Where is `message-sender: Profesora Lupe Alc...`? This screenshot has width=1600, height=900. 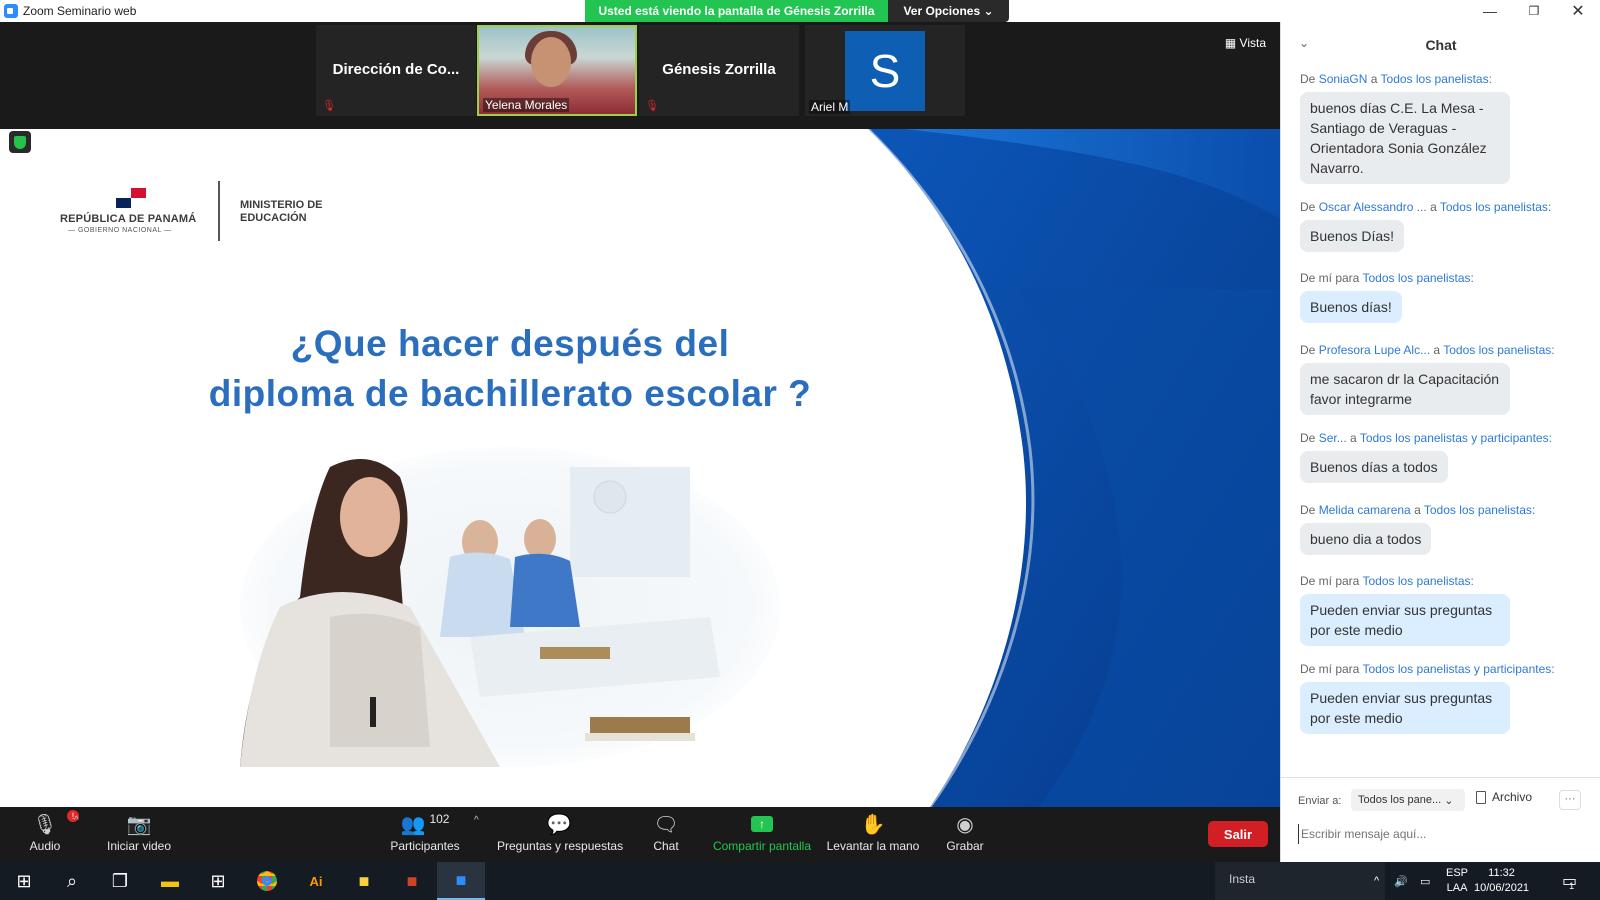 message-sender: Profesora Lupe Alc... is located at coordinates (1374, 350).